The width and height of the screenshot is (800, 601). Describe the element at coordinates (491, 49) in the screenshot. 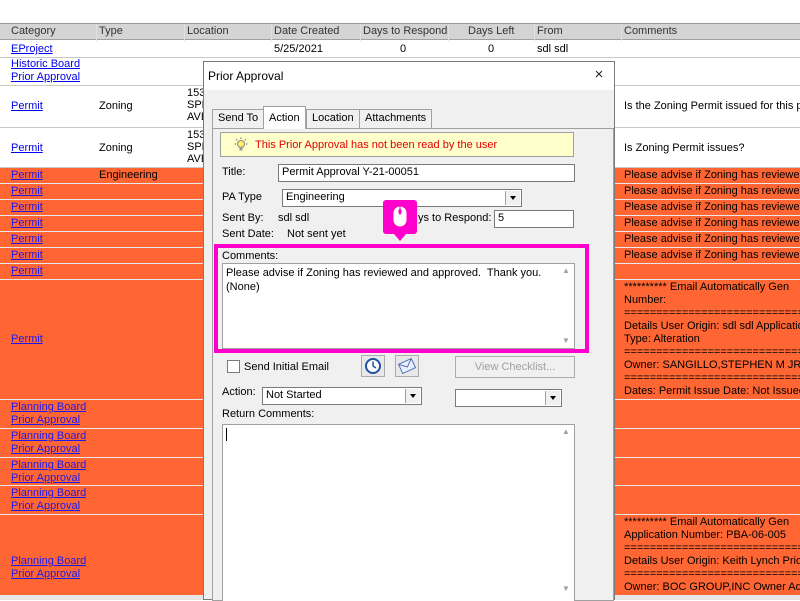

I see `days-left: 0` at that location.